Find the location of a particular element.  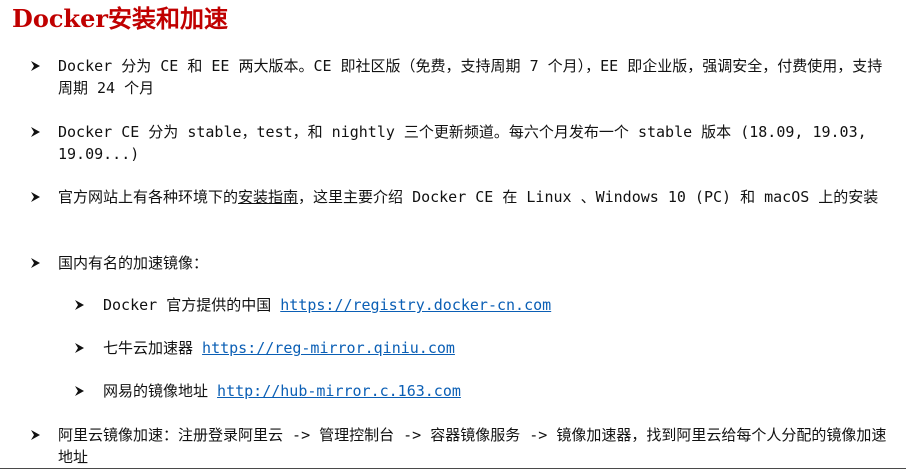

mirror-link: https://registry.docker-cn.com is located at coordinates (415, 305).